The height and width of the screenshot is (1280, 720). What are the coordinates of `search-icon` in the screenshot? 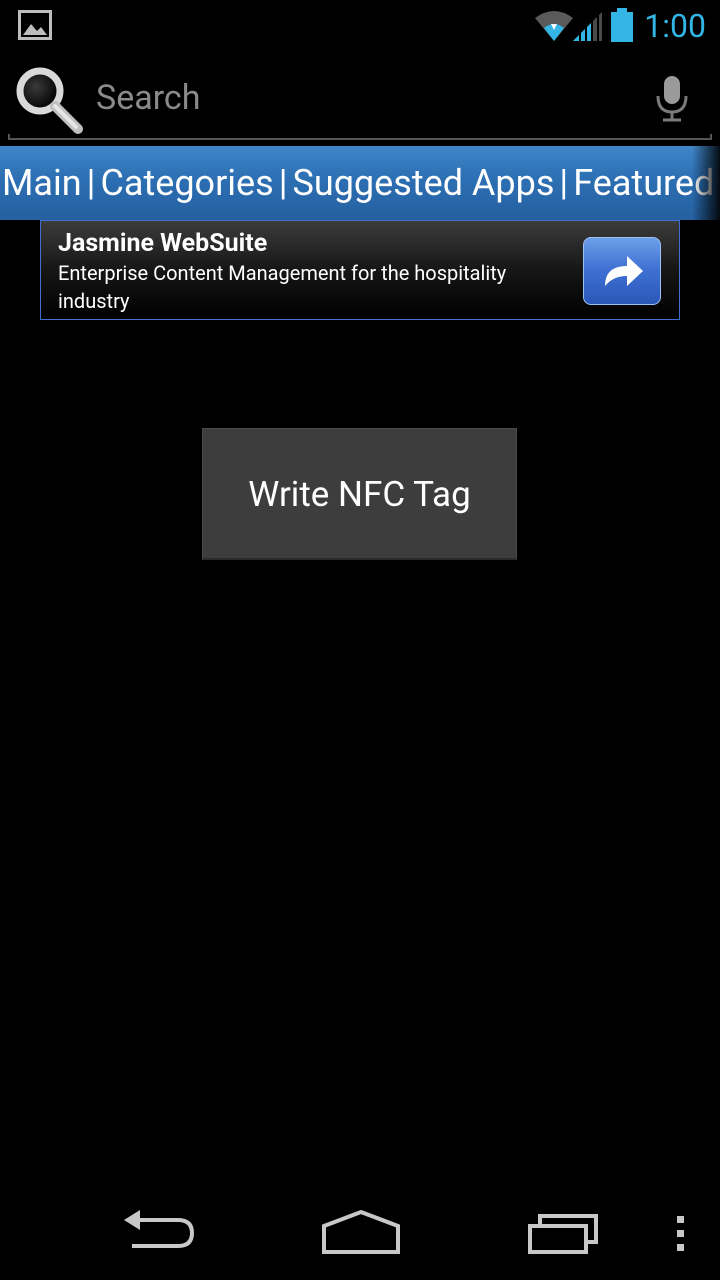 It's located at (48, 99).